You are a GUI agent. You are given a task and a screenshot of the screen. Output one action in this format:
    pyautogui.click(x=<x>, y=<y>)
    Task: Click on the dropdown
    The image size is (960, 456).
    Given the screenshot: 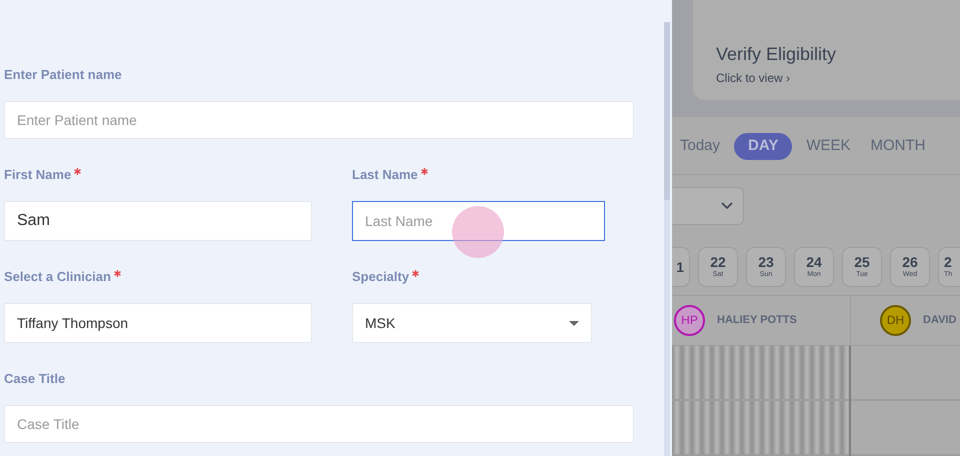 What is the action you would take?
    pyautogui.click(x=708, y=205)
    